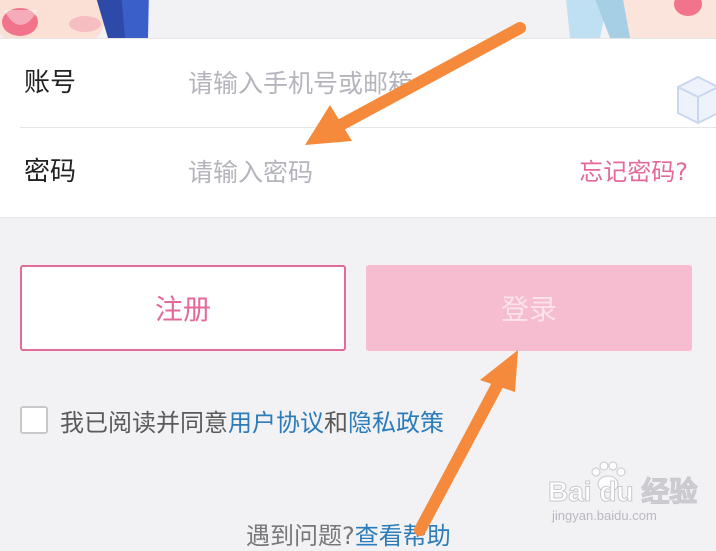 The image size is (716, 551). I want to click on help-row: 遇到问题?查看帮助, so click(348, 533).